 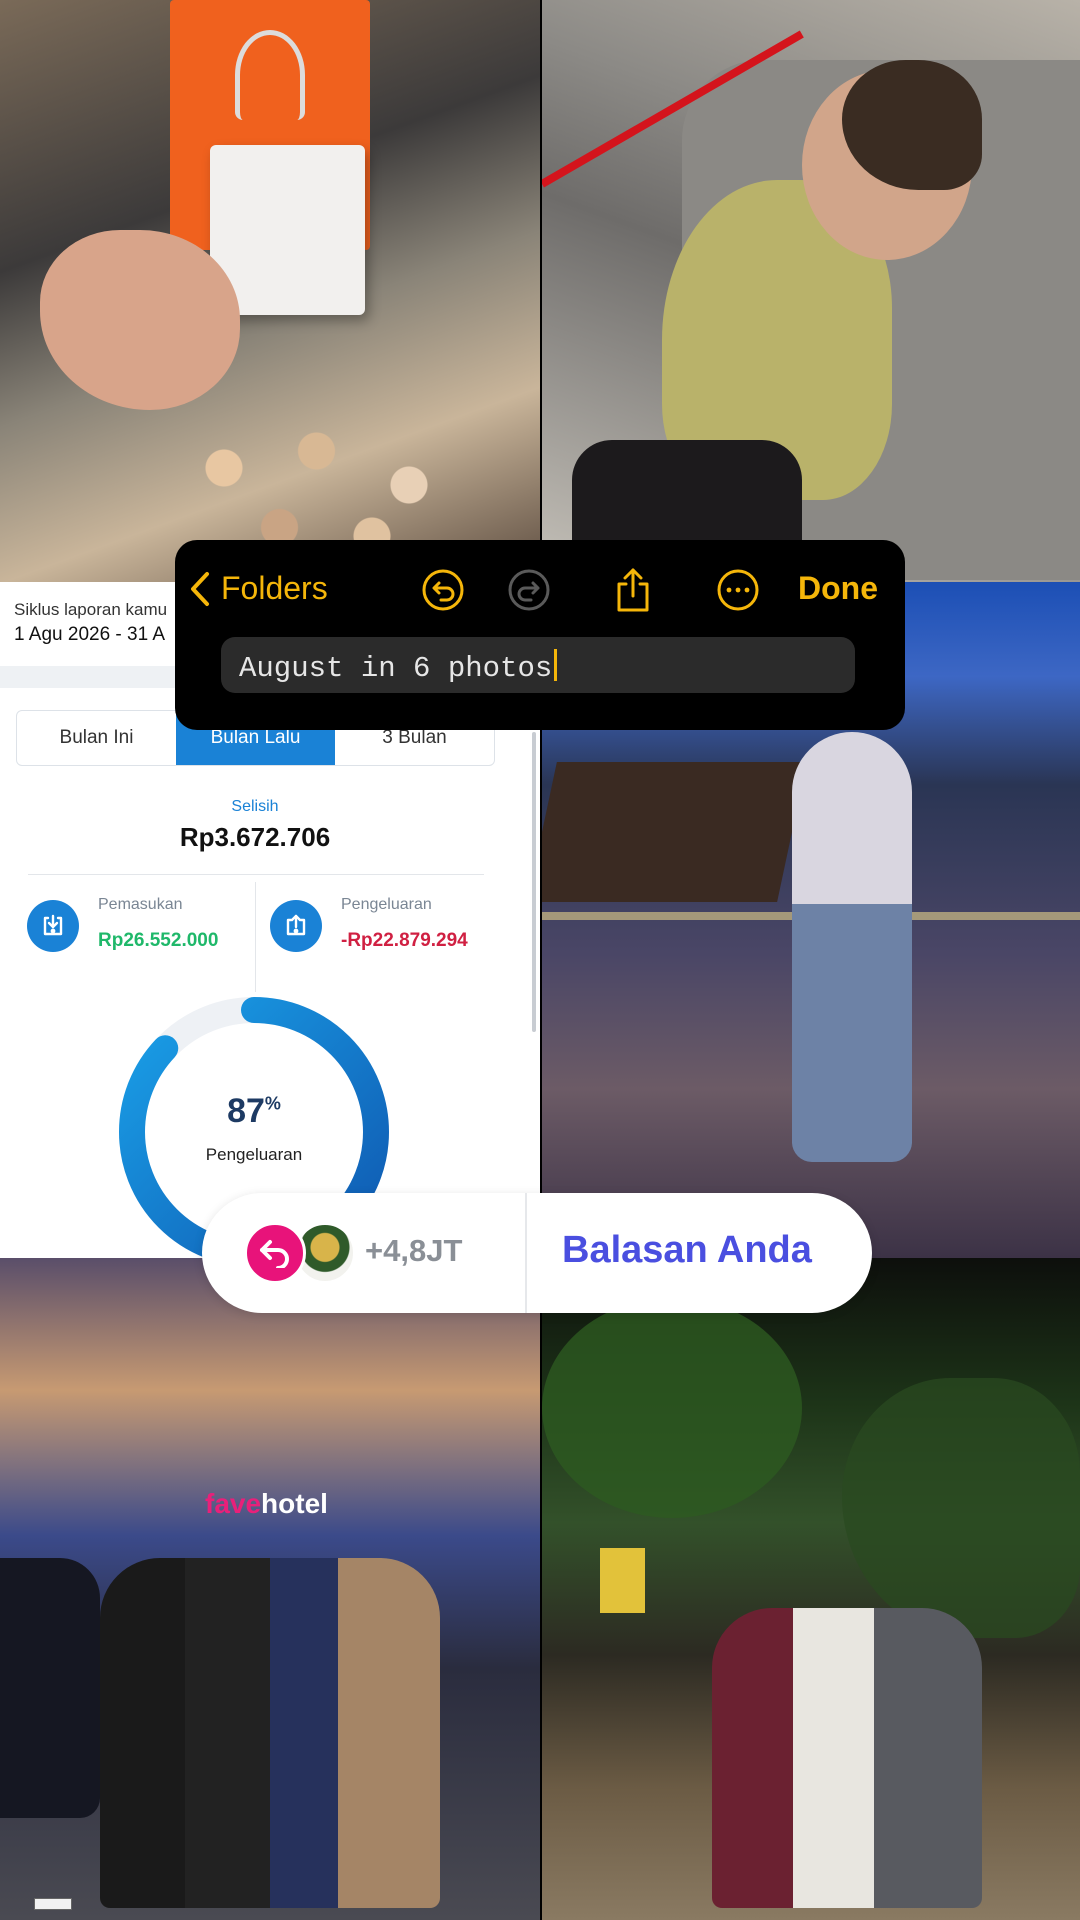 What do you see at coordinates (254, 1154) in the screenshot?
I see `gauge-label: Pengeluaran` at bounding box center [254, 1154].